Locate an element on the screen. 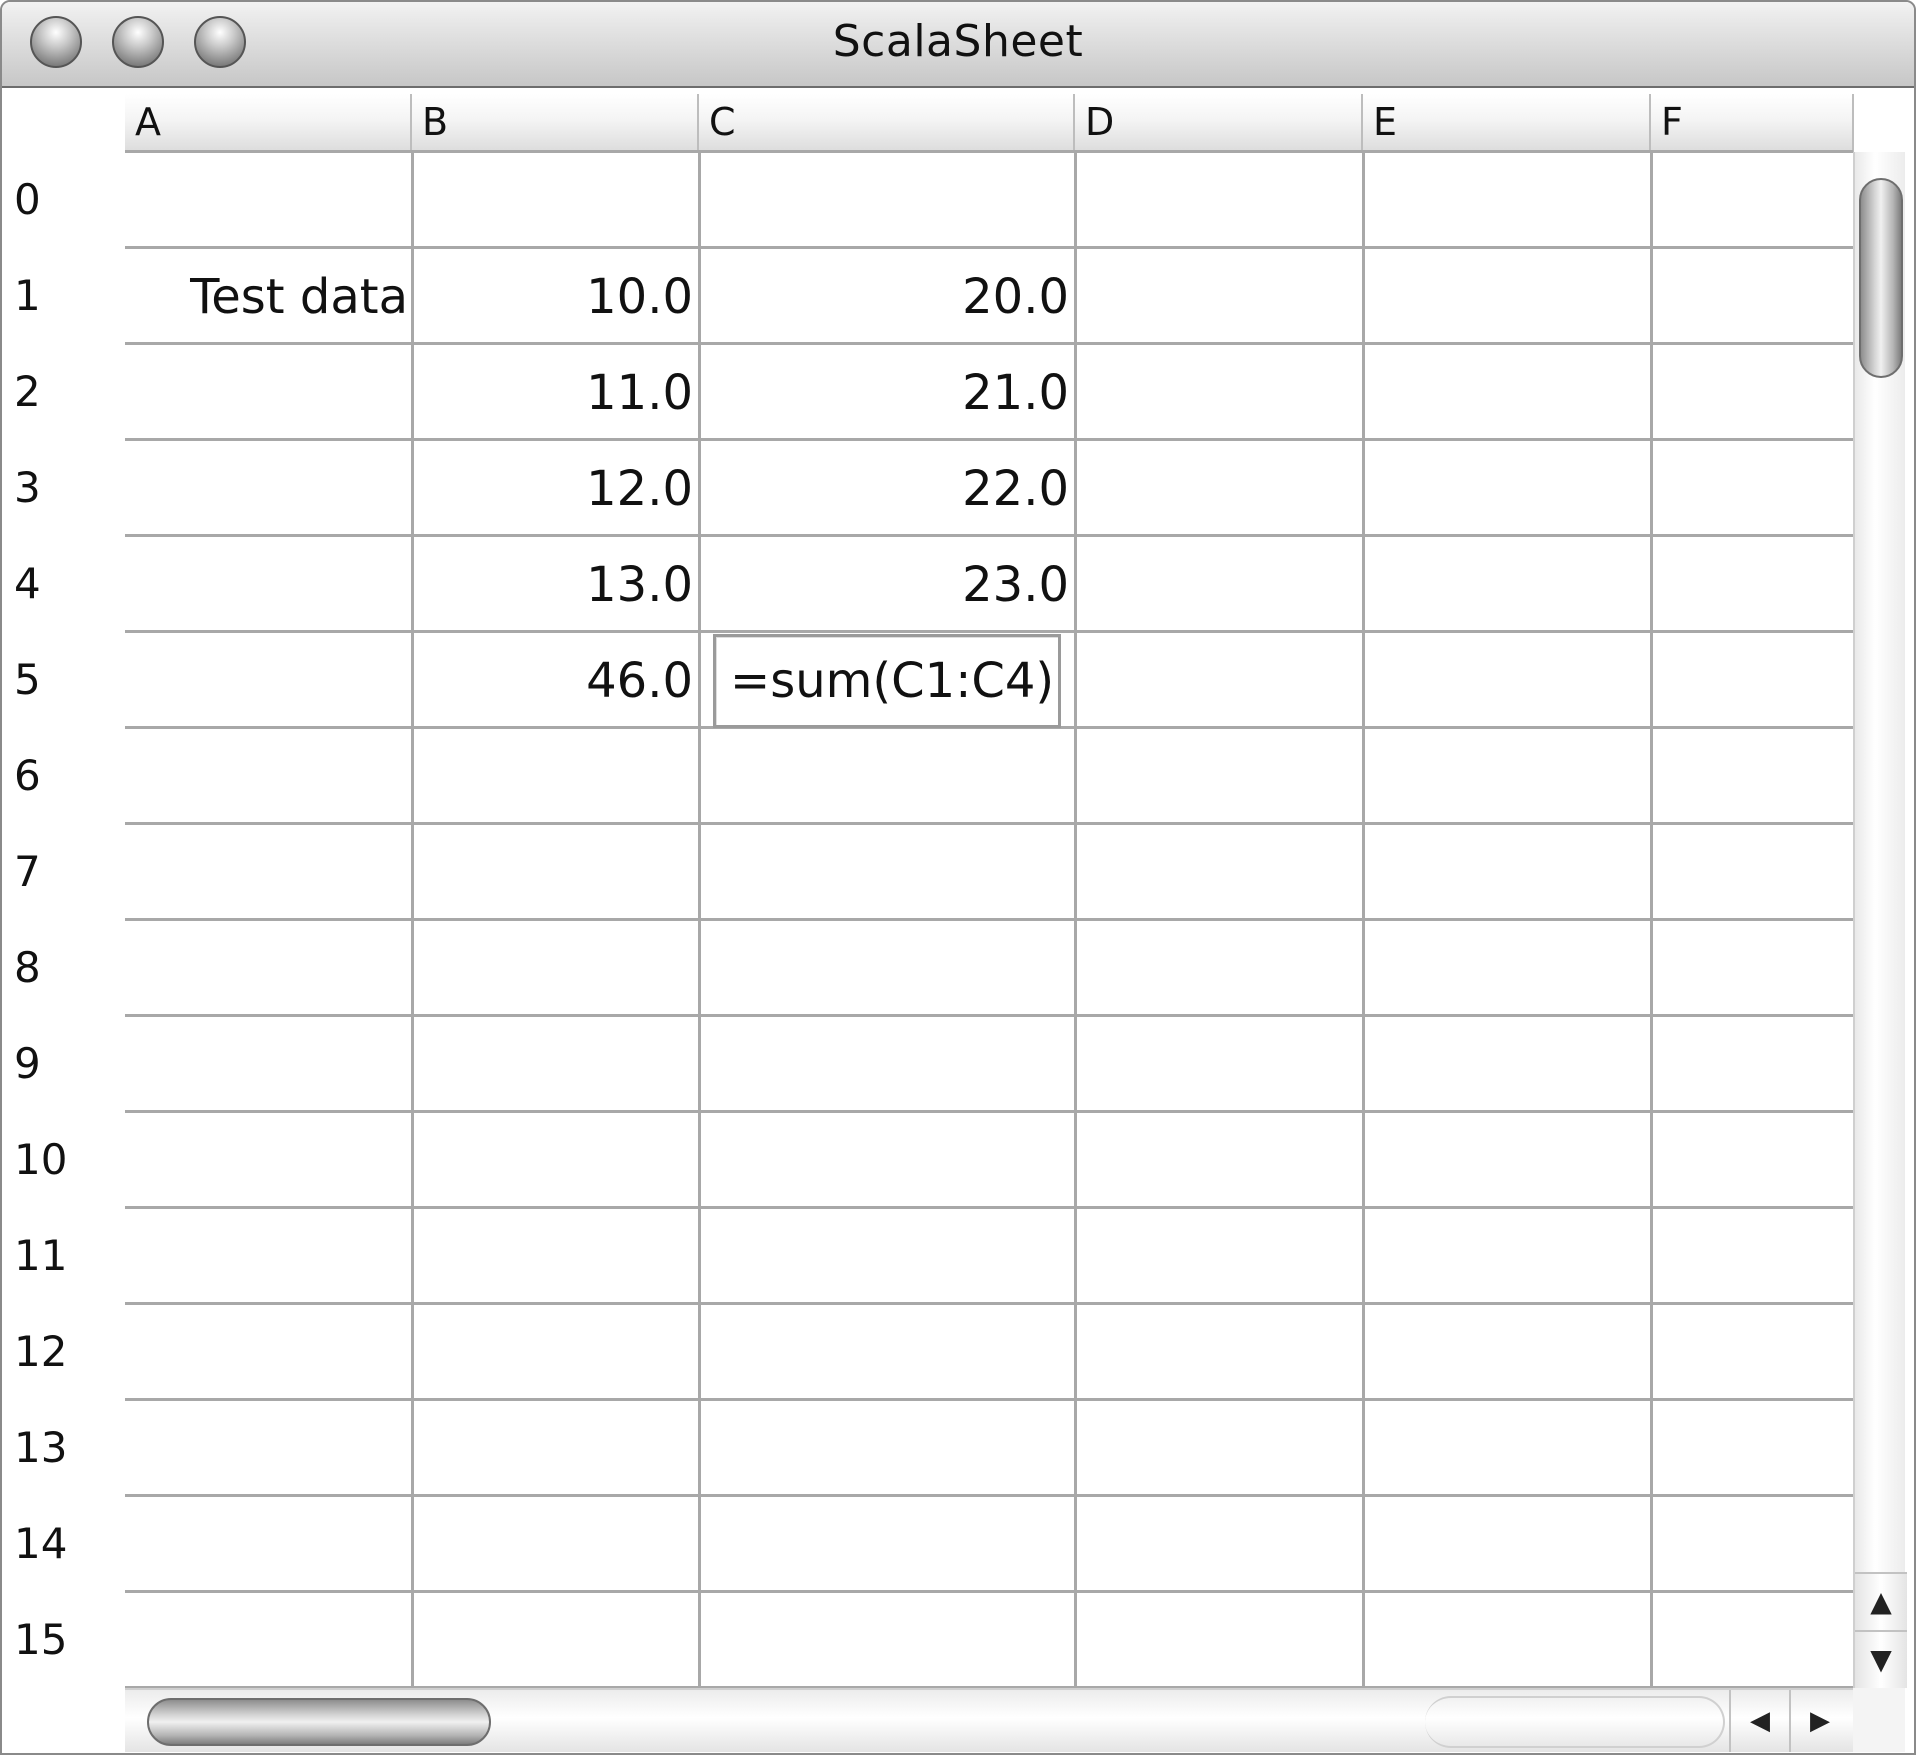 Image resolution: width=1916 pixels, height=1755 pixels. cell-f12 is located at coordinates (1752, 1351).